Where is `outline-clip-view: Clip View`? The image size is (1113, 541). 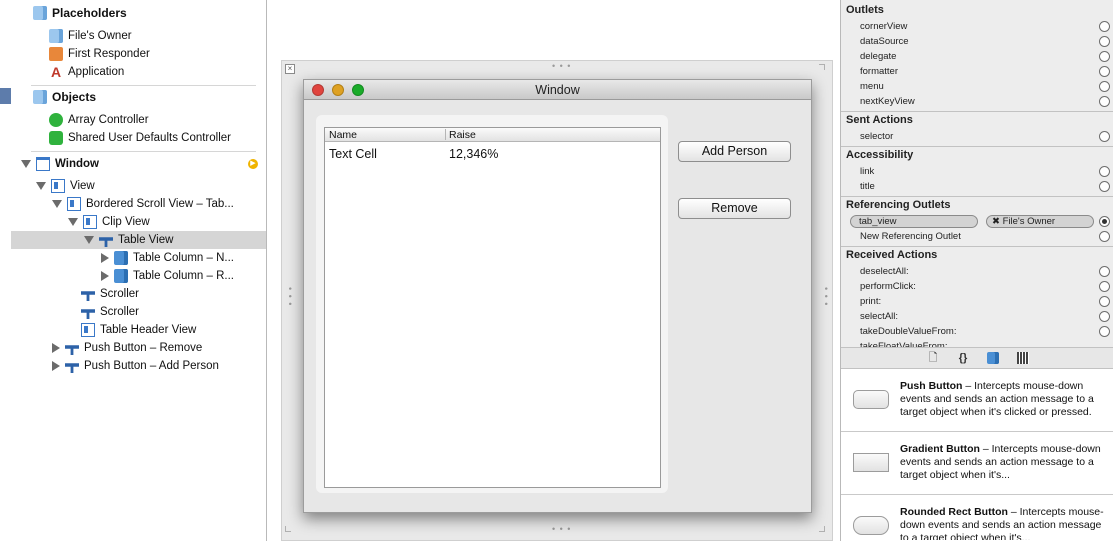 outline-clip-view: Clip View is located at coordinates (109, 222).